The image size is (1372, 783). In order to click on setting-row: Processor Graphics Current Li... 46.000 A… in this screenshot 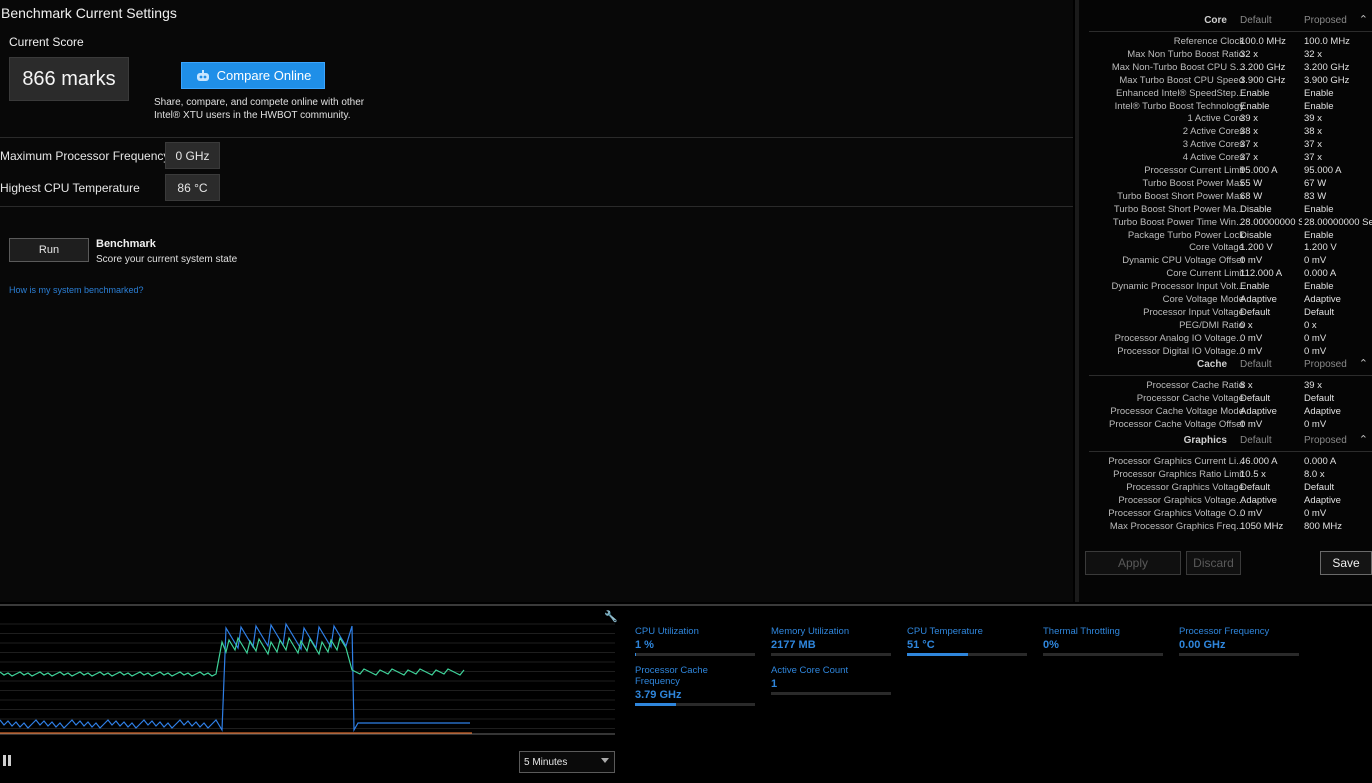, I will do `click(1230, 462)`.